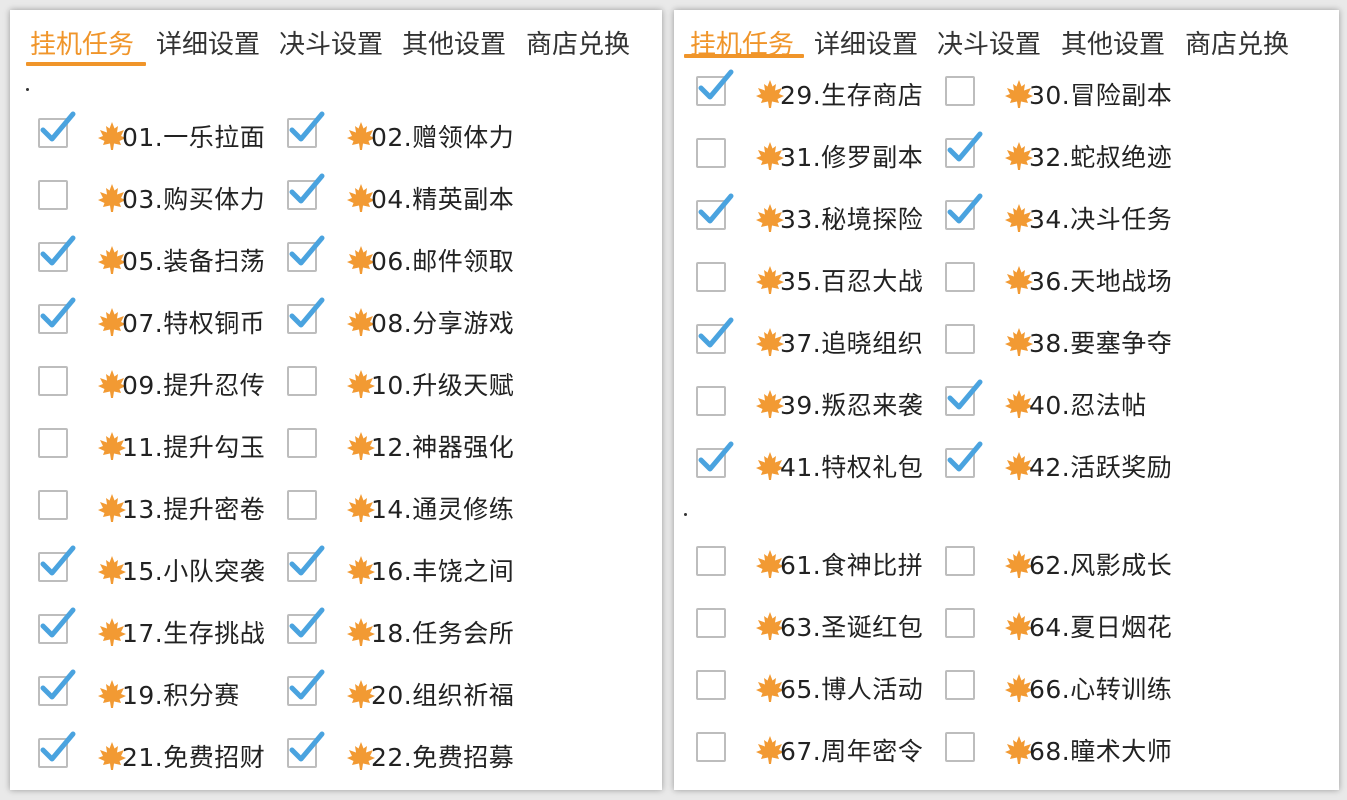 This screenshot has height=800, width=1347. I want to click on task-label: 42.活跃奖励, so click(1101, 467).